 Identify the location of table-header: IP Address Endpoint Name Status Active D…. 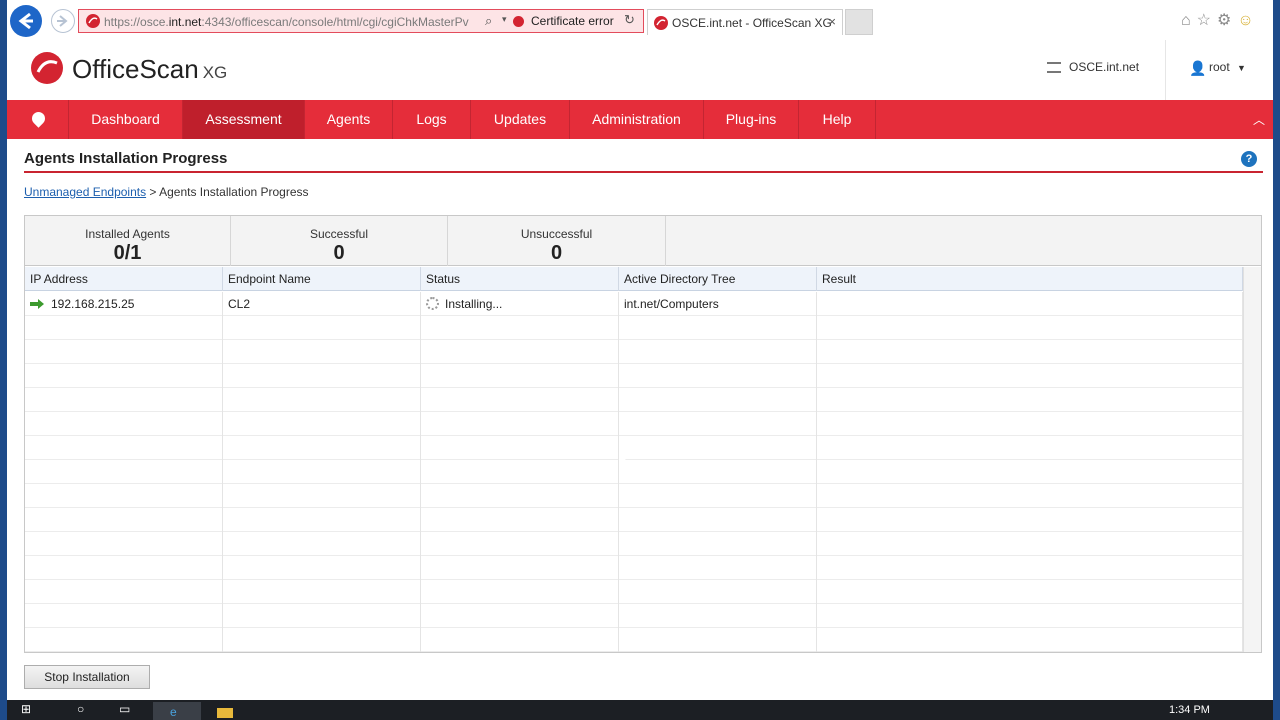
(643, 279).